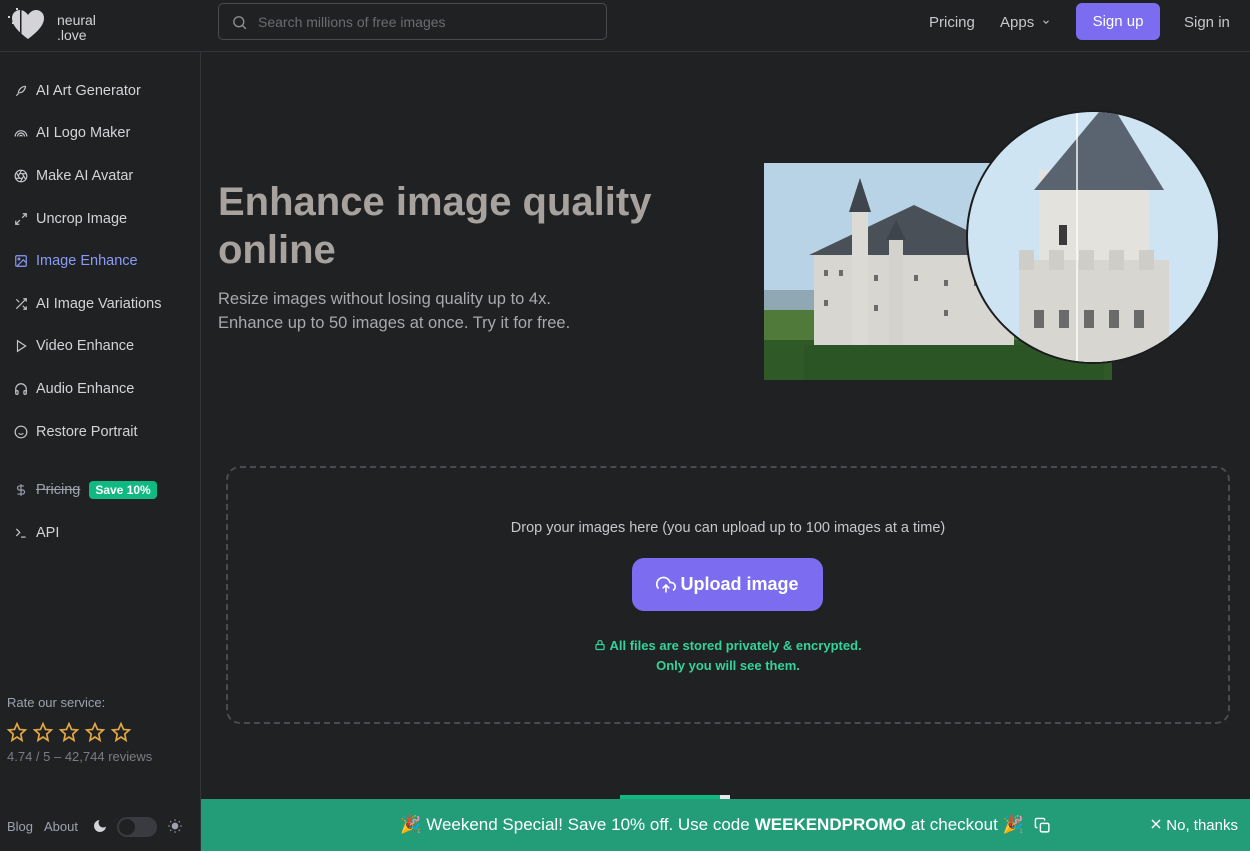 This screenshot has width=1250, height=851. I want to click on page-title: Enhance image quality online, so click(435, 226).